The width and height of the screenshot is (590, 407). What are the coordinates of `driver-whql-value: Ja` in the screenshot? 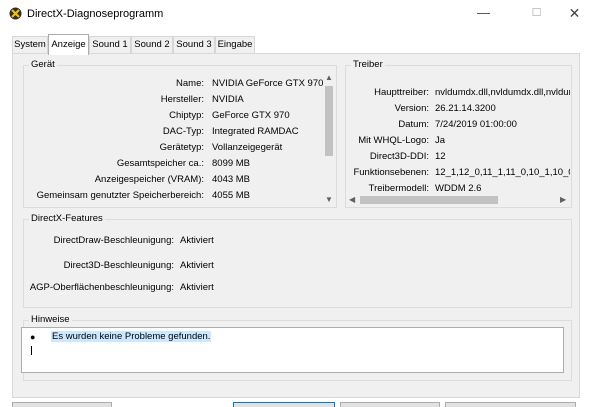 It's located at (440, 140).